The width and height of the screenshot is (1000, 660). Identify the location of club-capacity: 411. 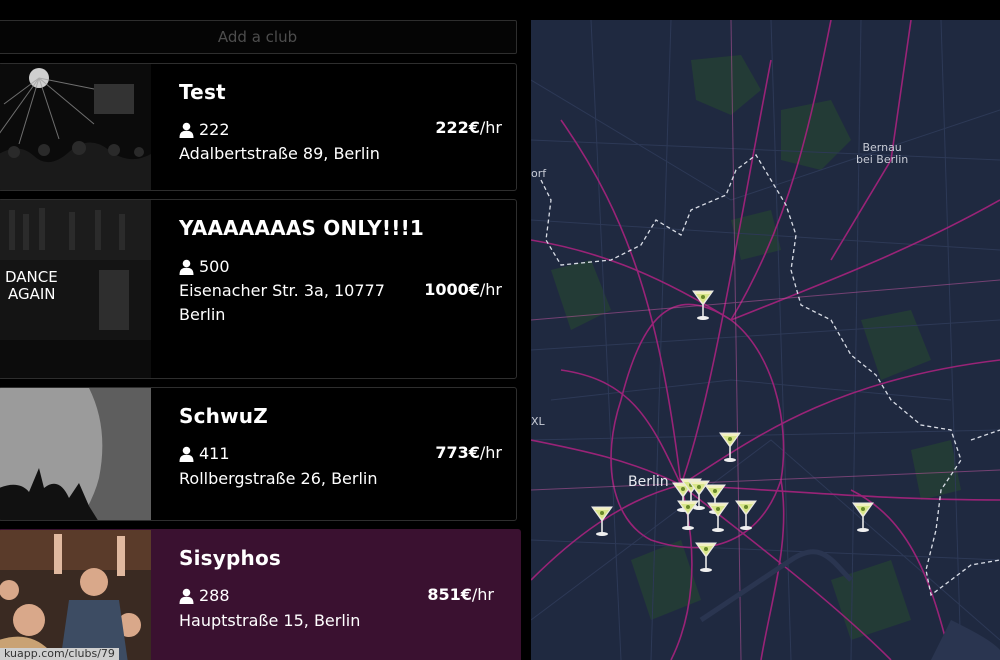
(204, 453).